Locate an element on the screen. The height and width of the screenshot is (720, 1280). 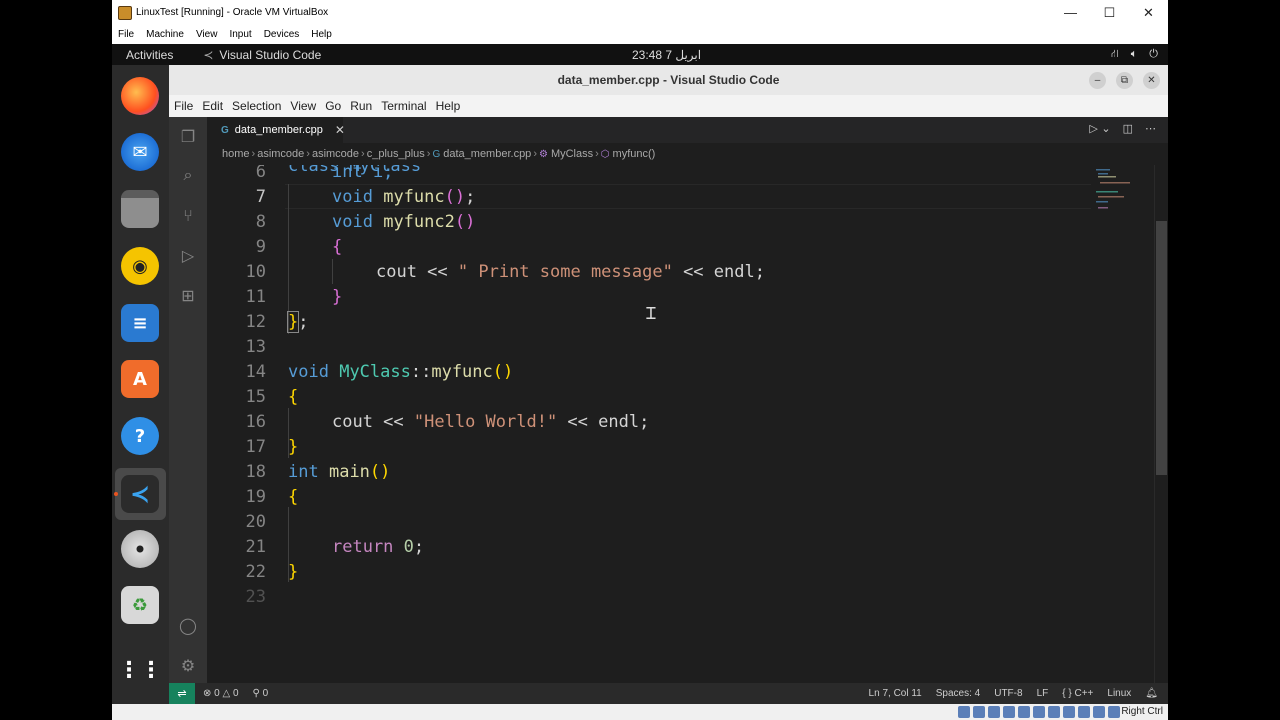
minimize-icon: — is located at coordinates (1070, 12).